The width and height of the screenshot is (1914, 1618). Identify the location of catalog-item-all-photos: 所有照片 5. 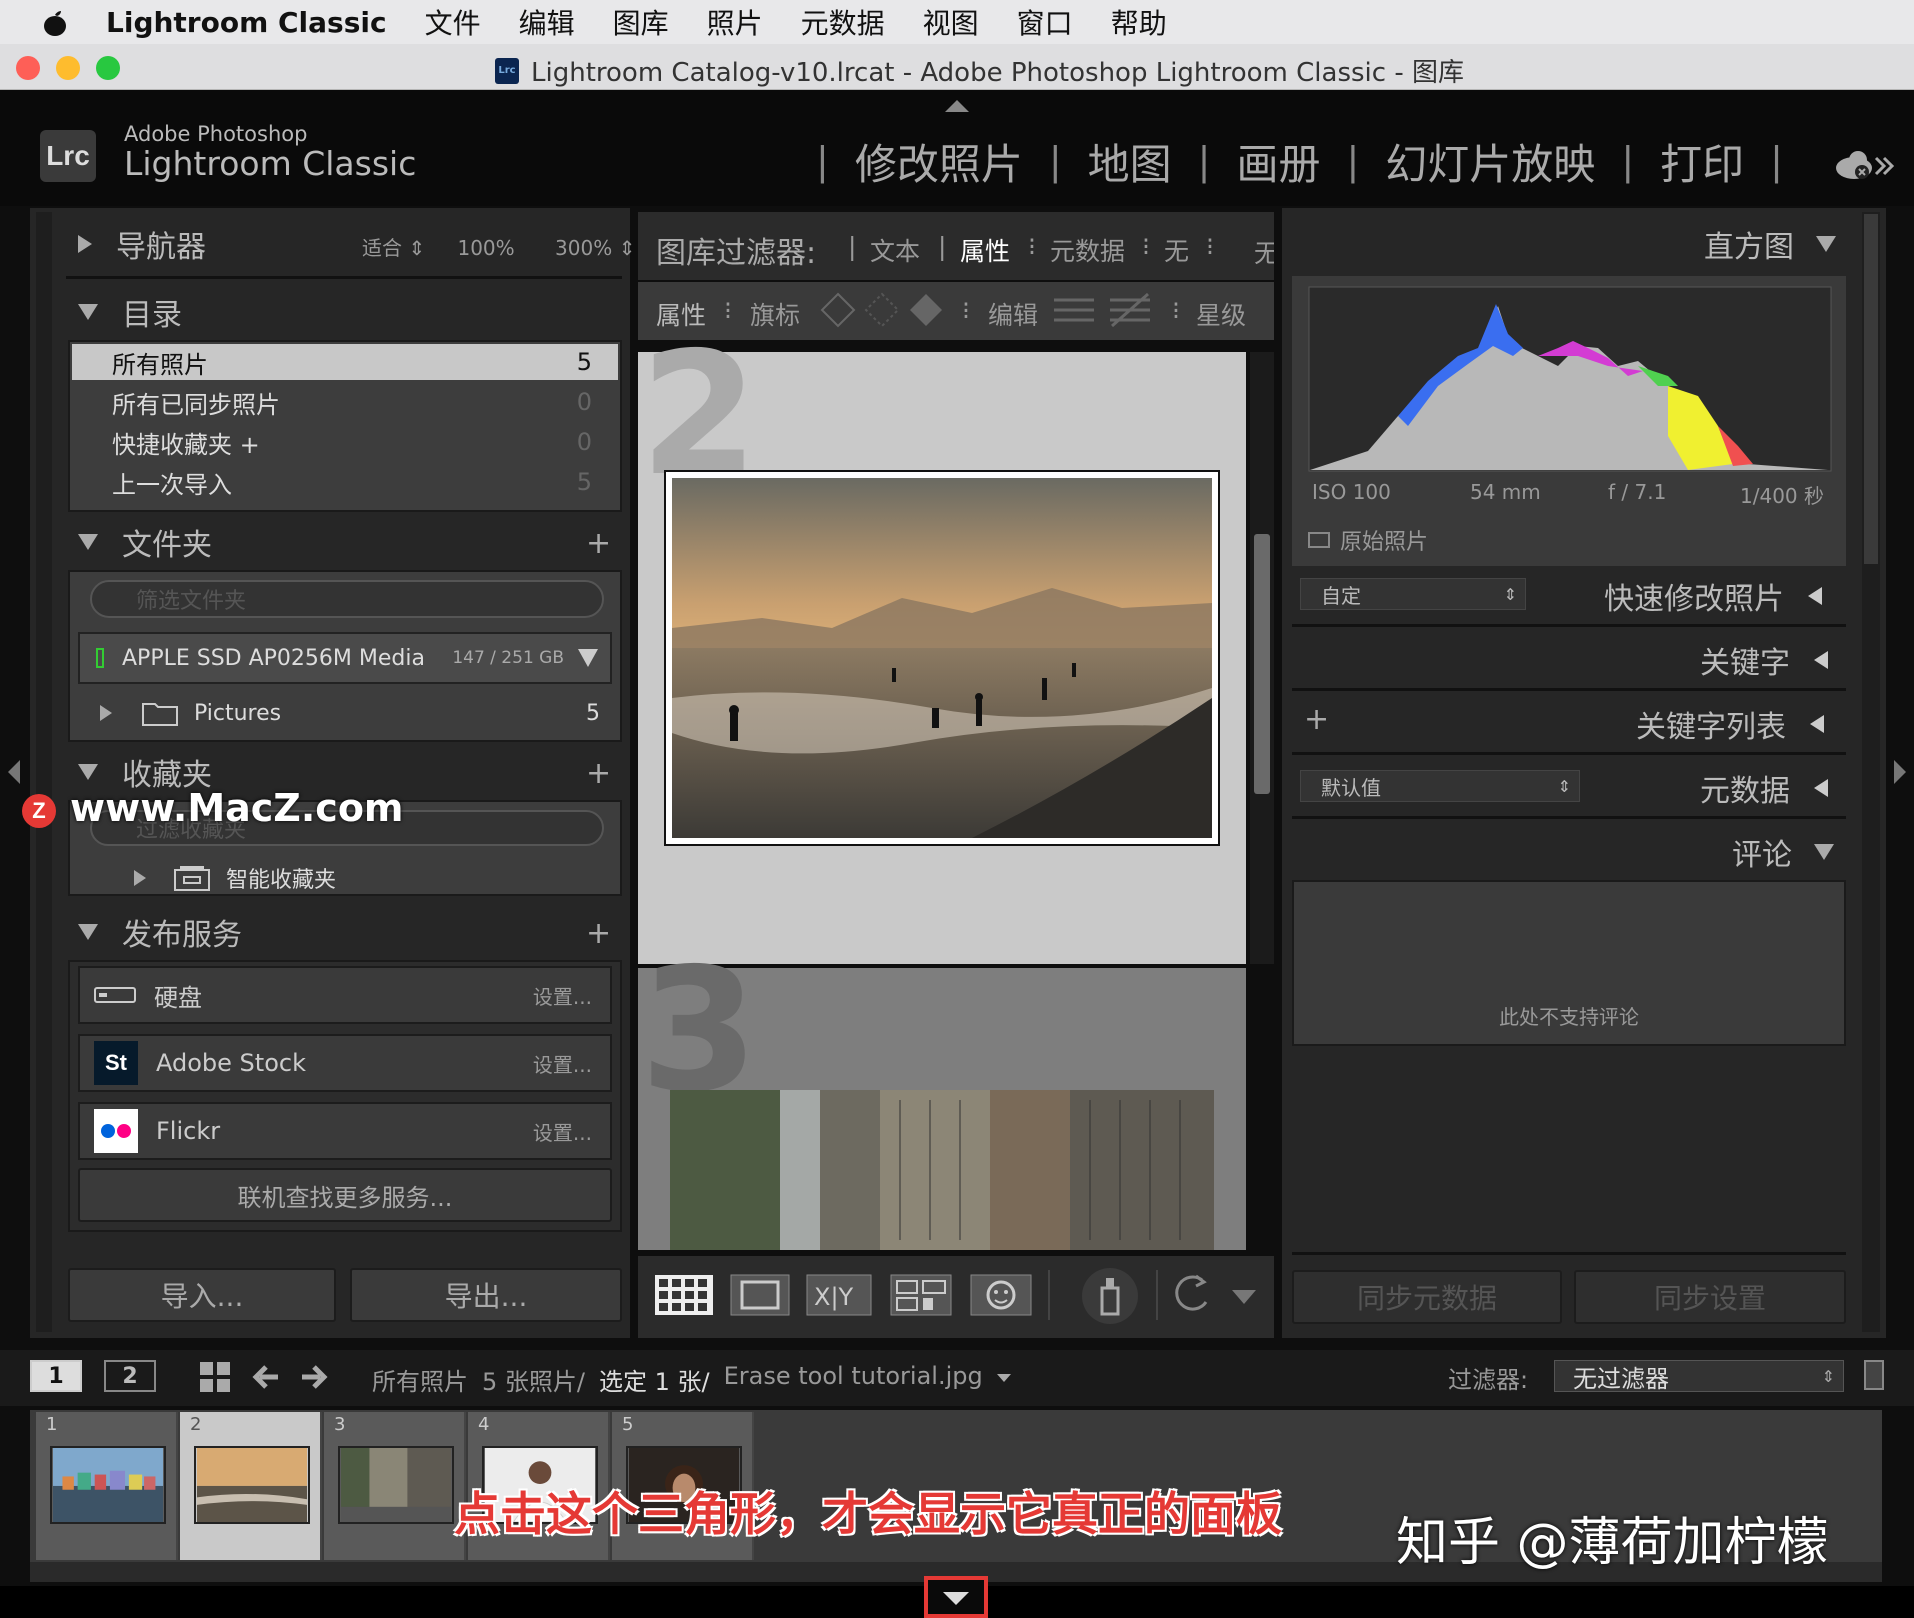
(345, 362).